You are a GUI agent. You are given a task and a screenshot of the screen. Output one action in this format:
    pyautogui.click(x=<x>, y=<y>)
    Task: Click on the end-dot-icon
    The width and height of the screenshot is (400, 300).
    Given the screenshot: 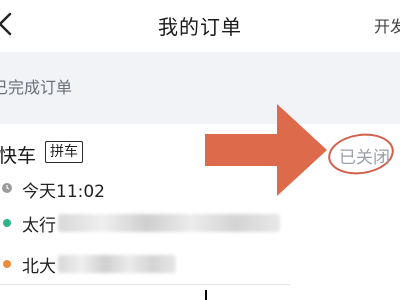 What is the action you would take?
    pyautogui.click(x=7, y=264)
    